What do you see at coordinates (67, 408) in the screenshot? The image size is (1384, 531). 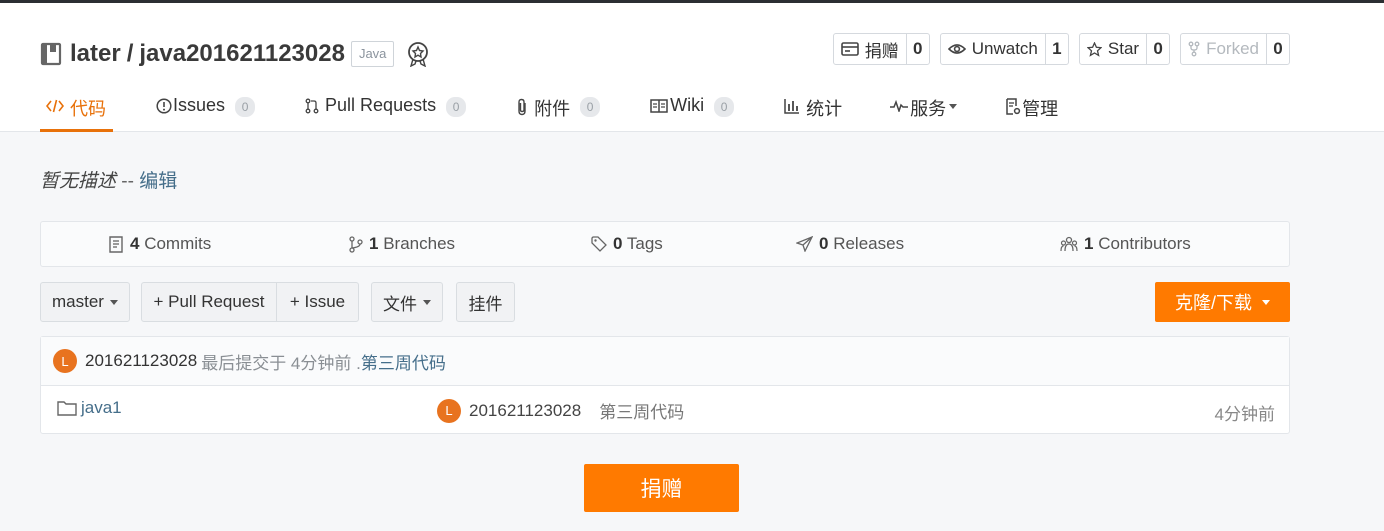 I see `folder-icon` at bounding box center [67, 408].